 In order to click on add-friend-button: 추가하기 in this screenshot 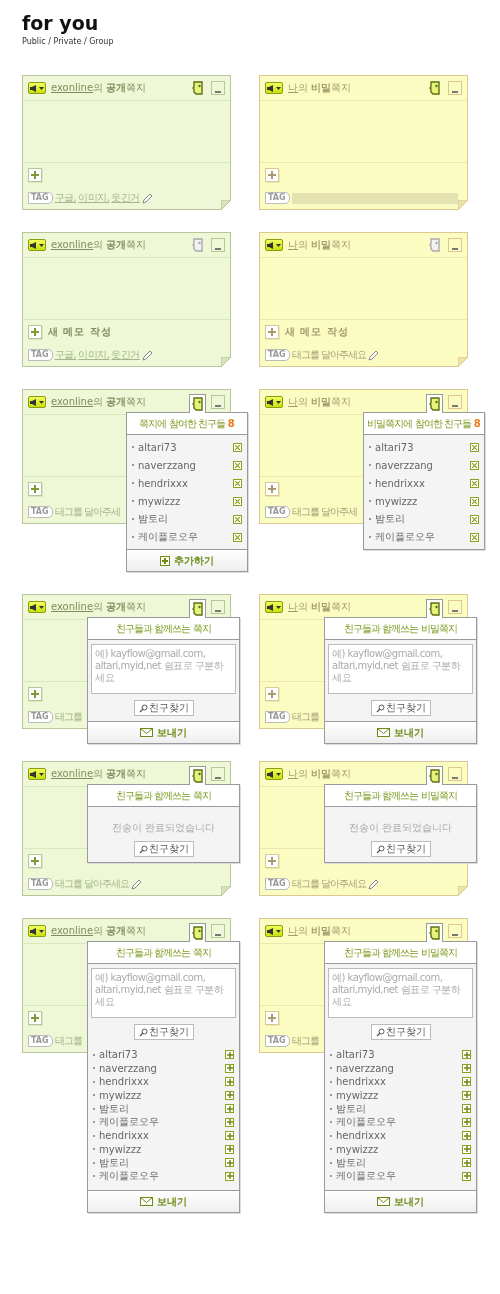, I will do `click(187, 560)`.